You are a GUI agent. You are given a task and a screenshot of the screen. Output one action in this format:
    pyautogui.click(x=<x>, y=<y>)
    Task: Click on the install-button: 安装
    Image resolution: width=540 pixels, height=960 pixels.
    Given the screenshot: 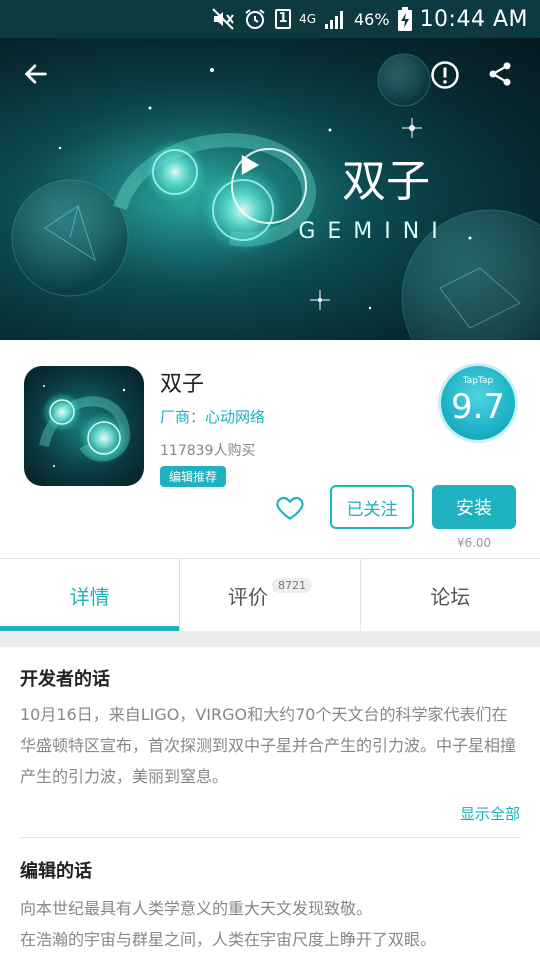 What is the action you would take?
    pyautogui.click(x=474, y=507)
    